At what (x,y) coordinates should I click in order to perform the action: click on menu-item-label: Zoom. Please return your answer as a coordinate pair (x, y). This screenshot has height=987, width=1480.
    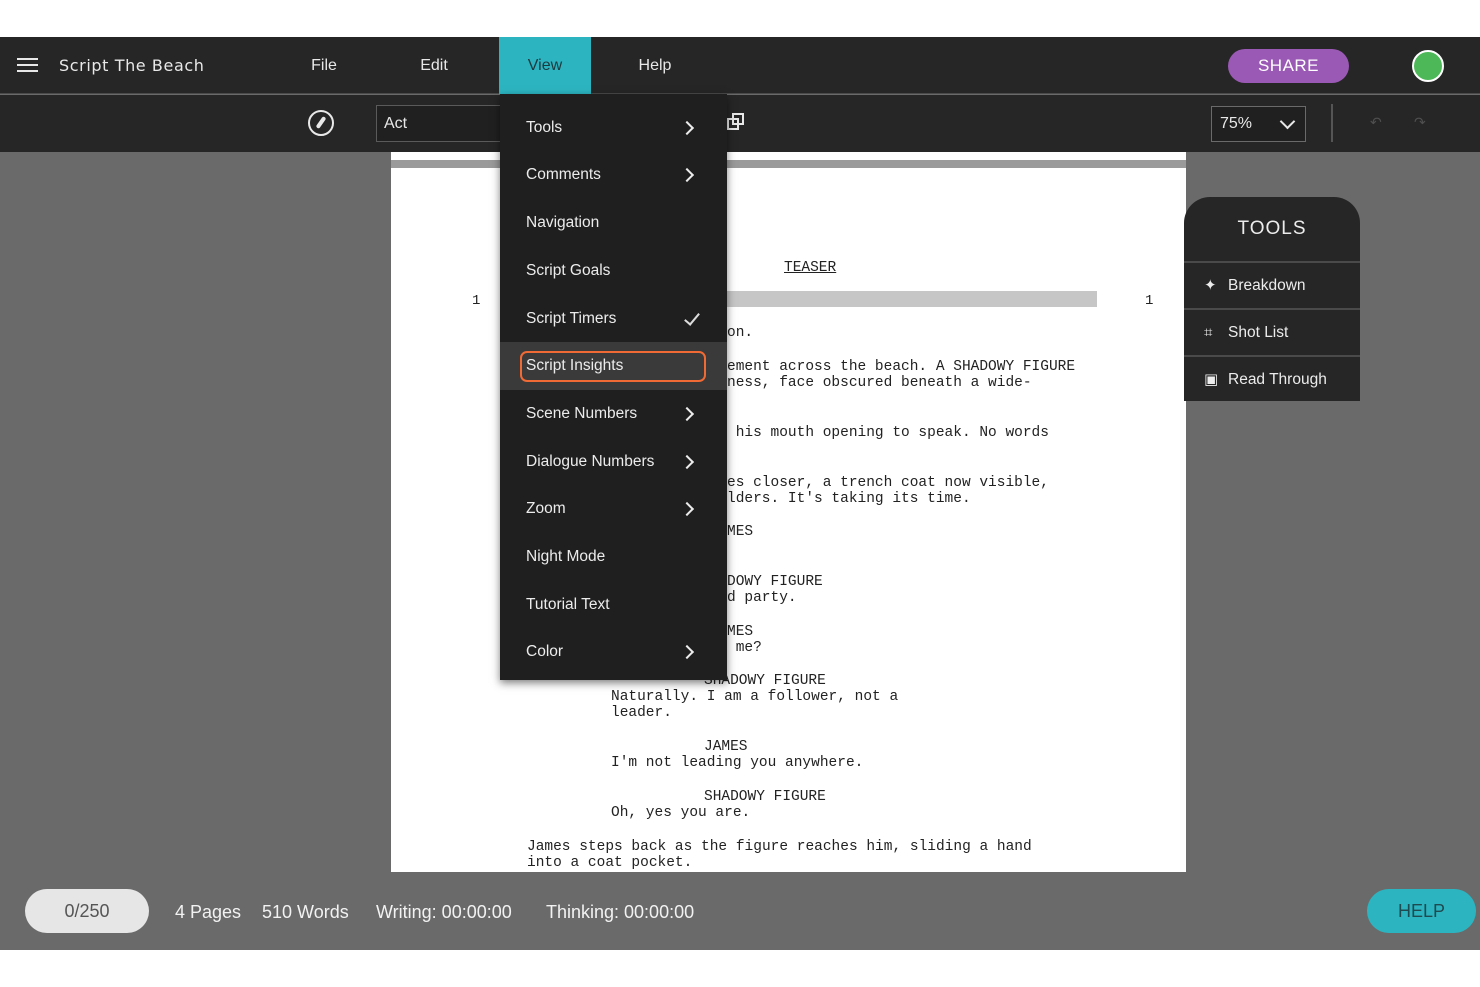
    Looking at the image, I should click on (546, 508).